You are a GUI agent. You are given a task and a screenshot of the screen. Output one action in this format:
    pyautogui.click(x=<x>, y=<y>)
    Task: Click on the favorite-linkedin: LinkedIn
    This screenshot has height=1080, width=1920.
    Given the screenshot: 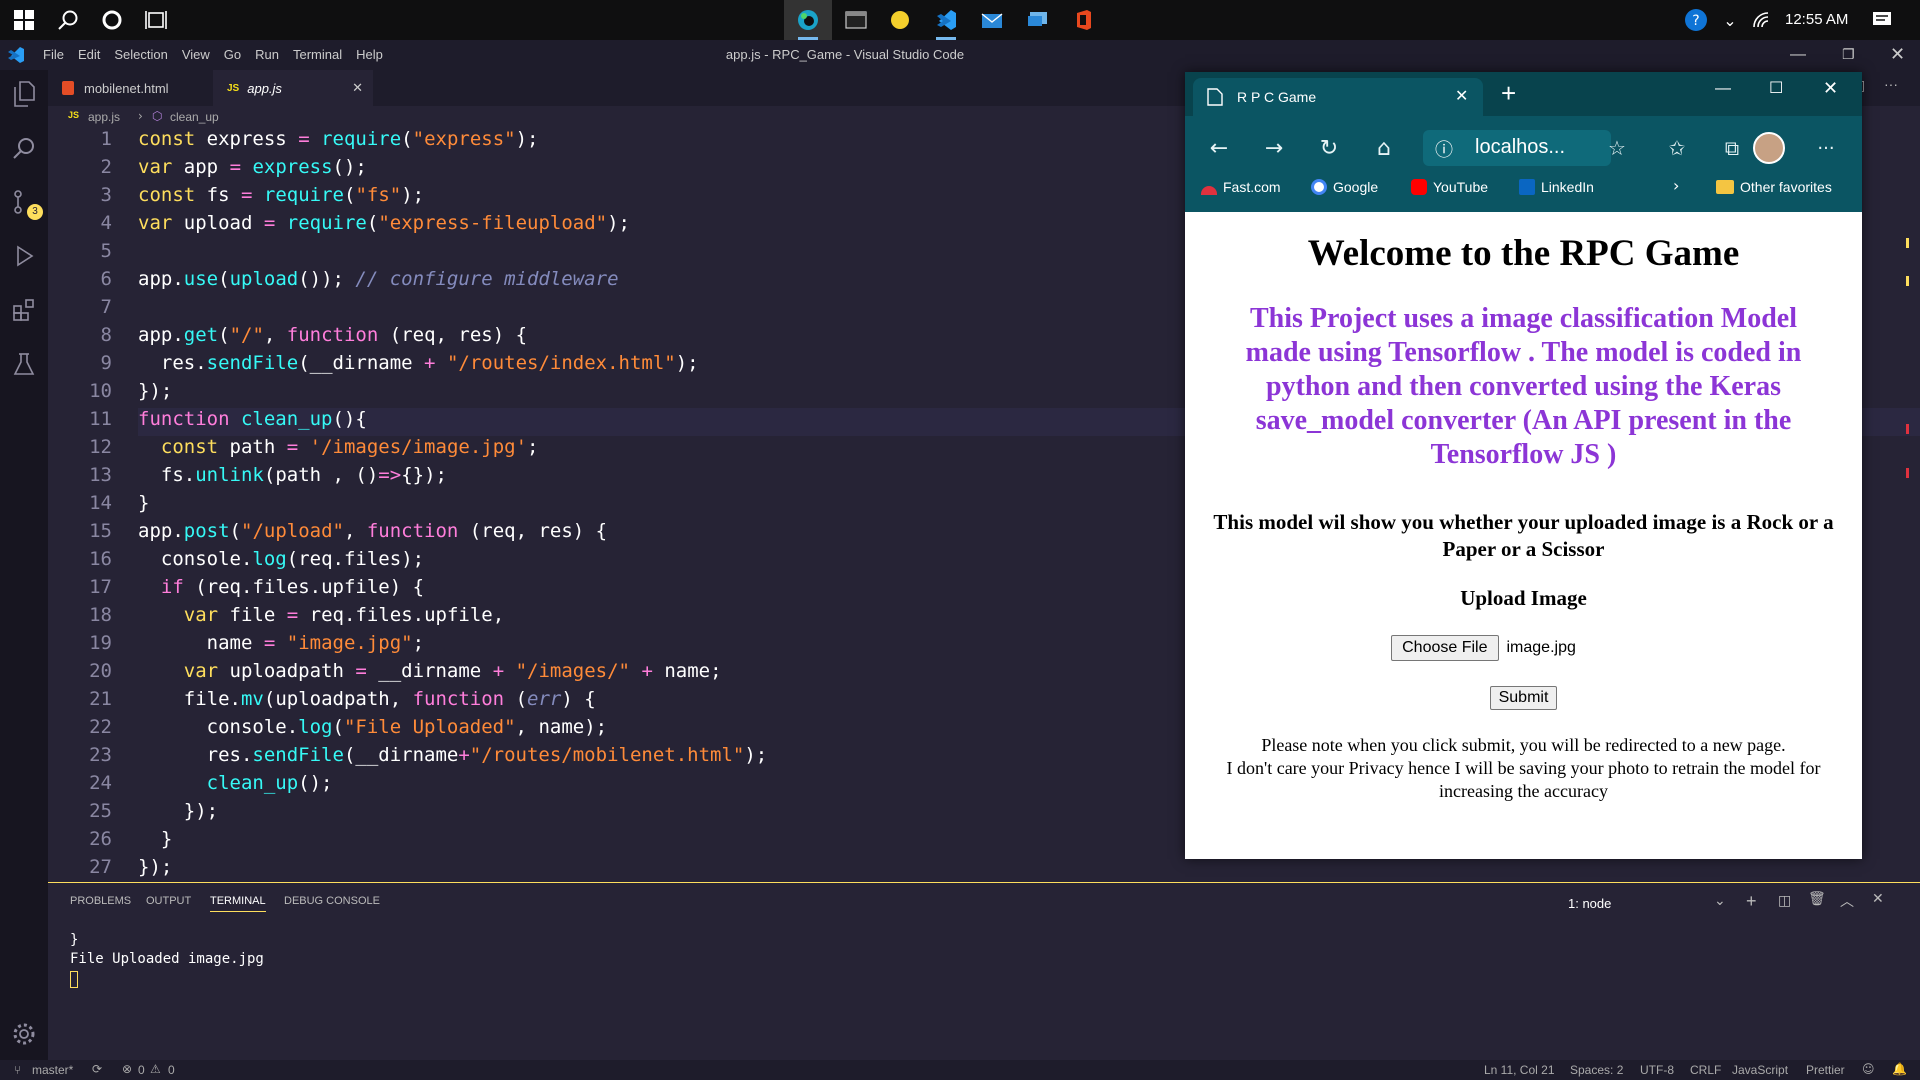 What is the action you would take?
    pyautogui.click(x=1556, y=187)
    